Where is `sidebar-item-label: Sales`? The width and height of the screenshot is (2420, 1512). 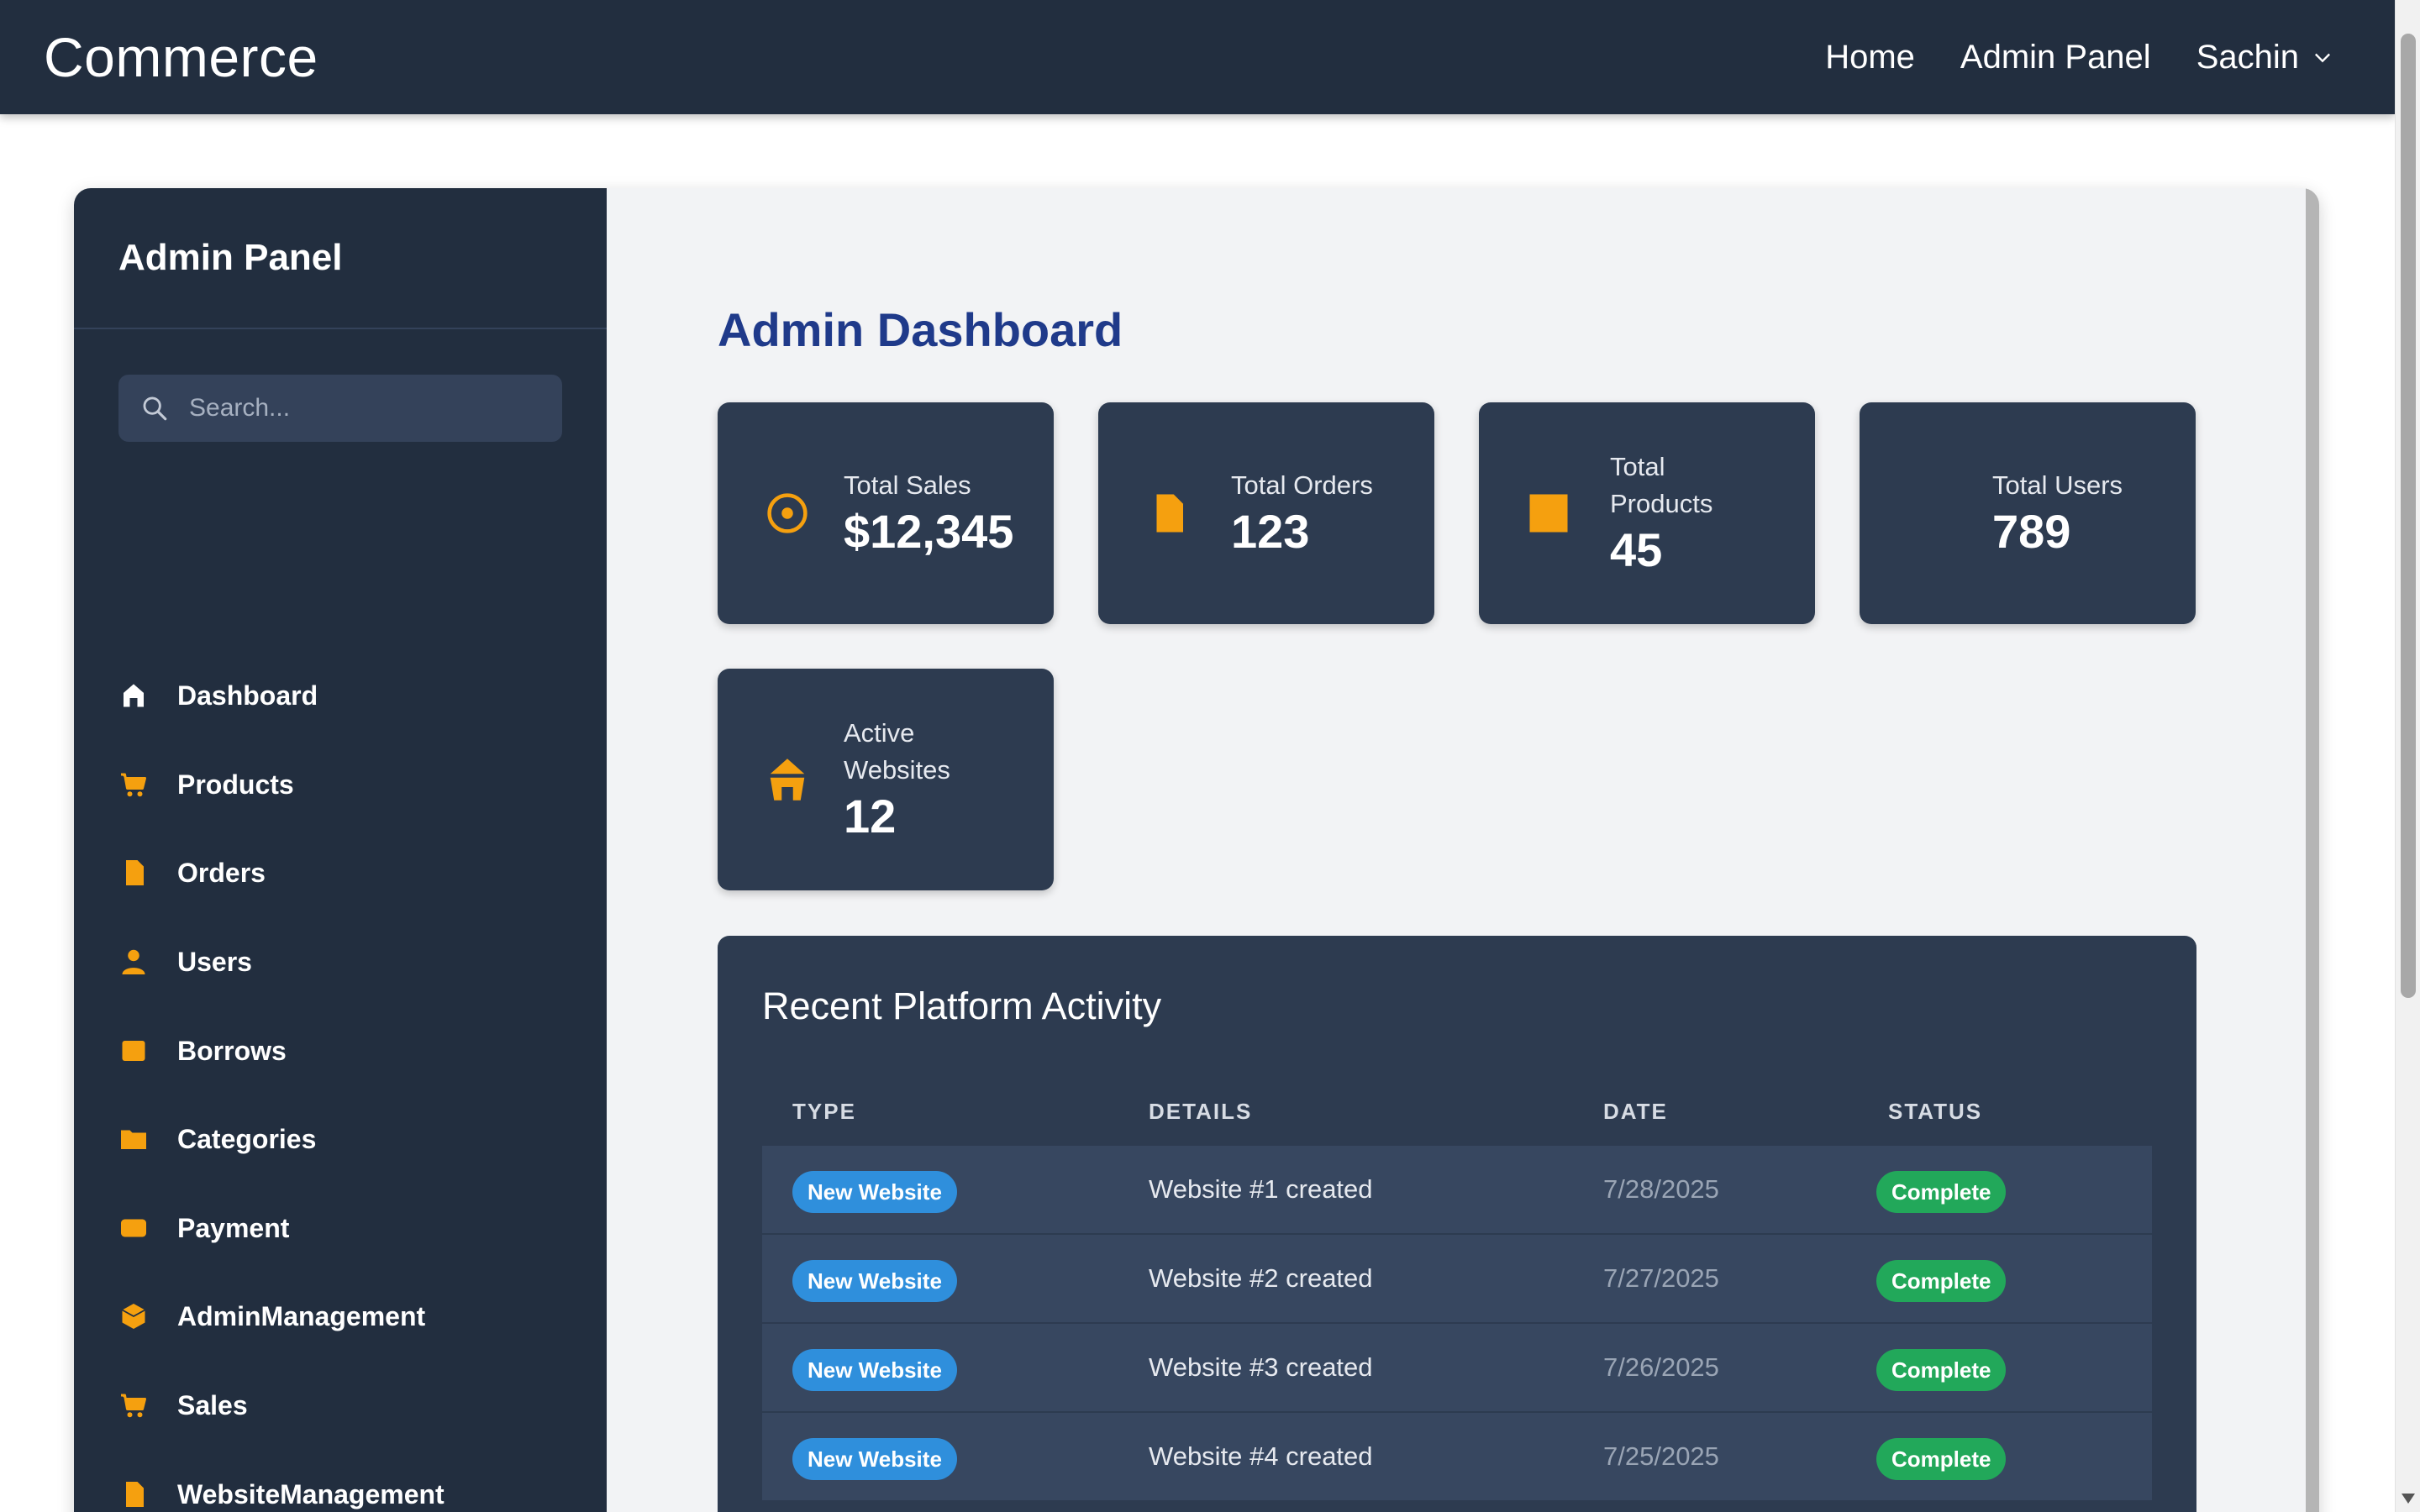 sidebar-item-label: Sales is located at coordinates (212, 1404).